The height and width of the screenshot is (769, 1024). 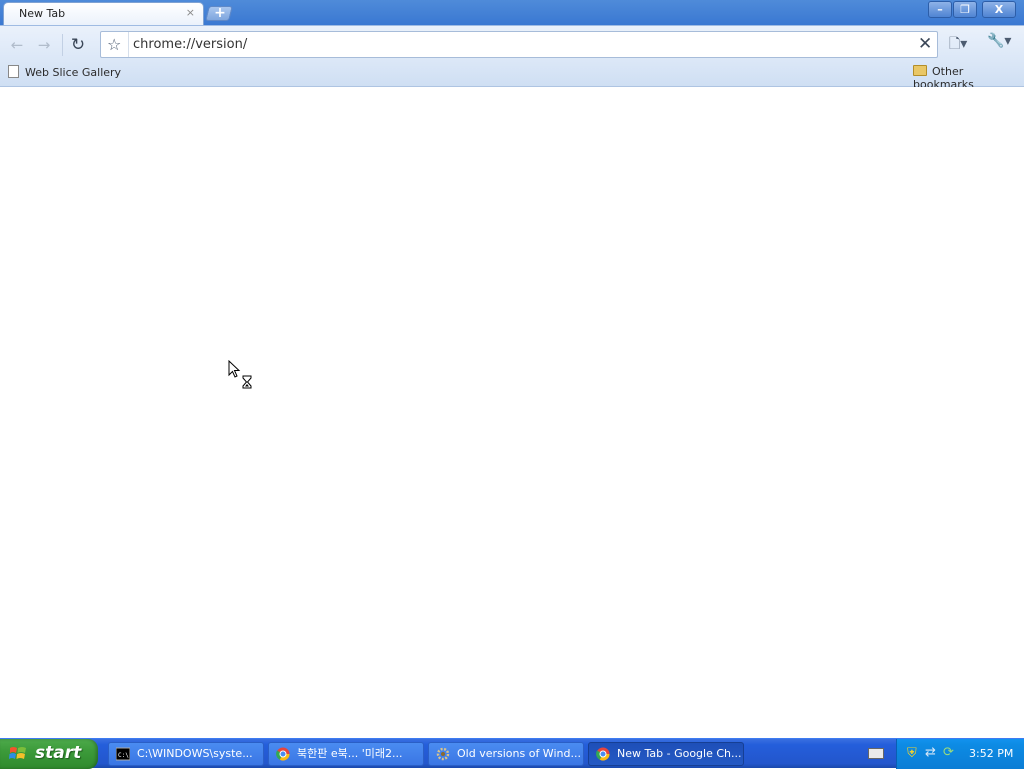 I want to click on svg-text: C:\, so click(x=123, y=755).